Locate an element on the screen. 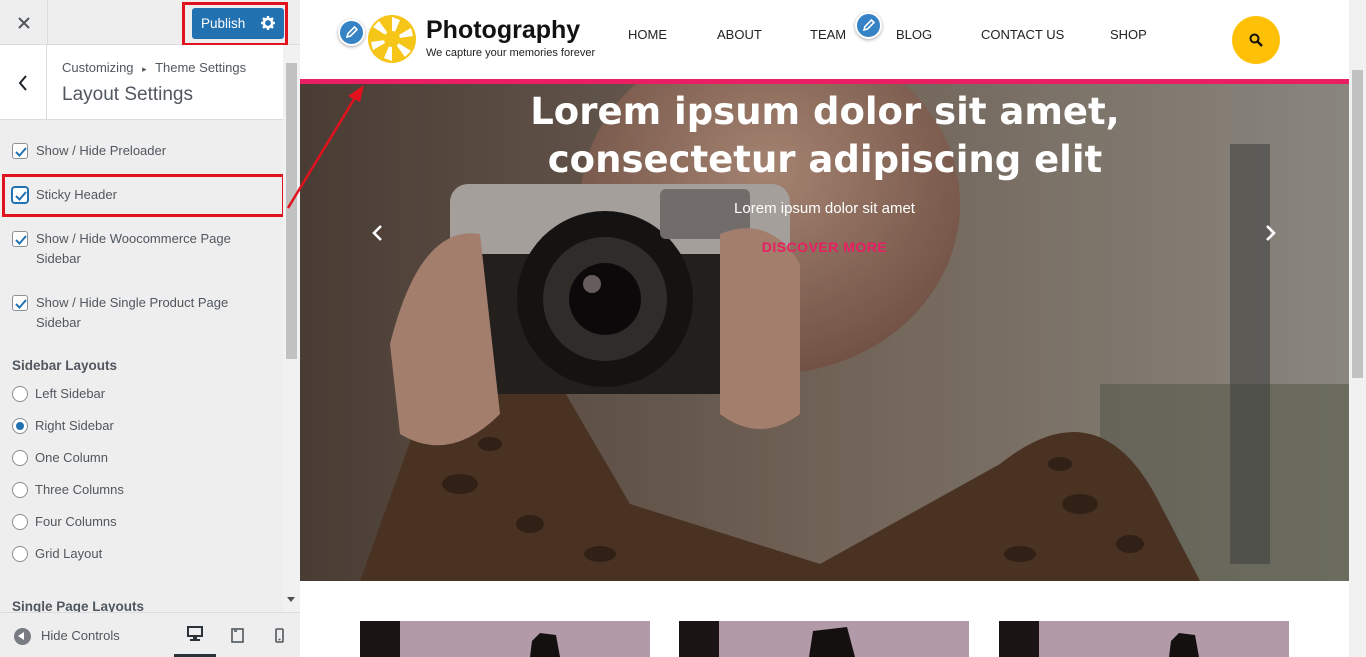 The height and width of the screenshot is (657, 1366). single-product-sidebar-checkbox is located at coordinates (20, 303).